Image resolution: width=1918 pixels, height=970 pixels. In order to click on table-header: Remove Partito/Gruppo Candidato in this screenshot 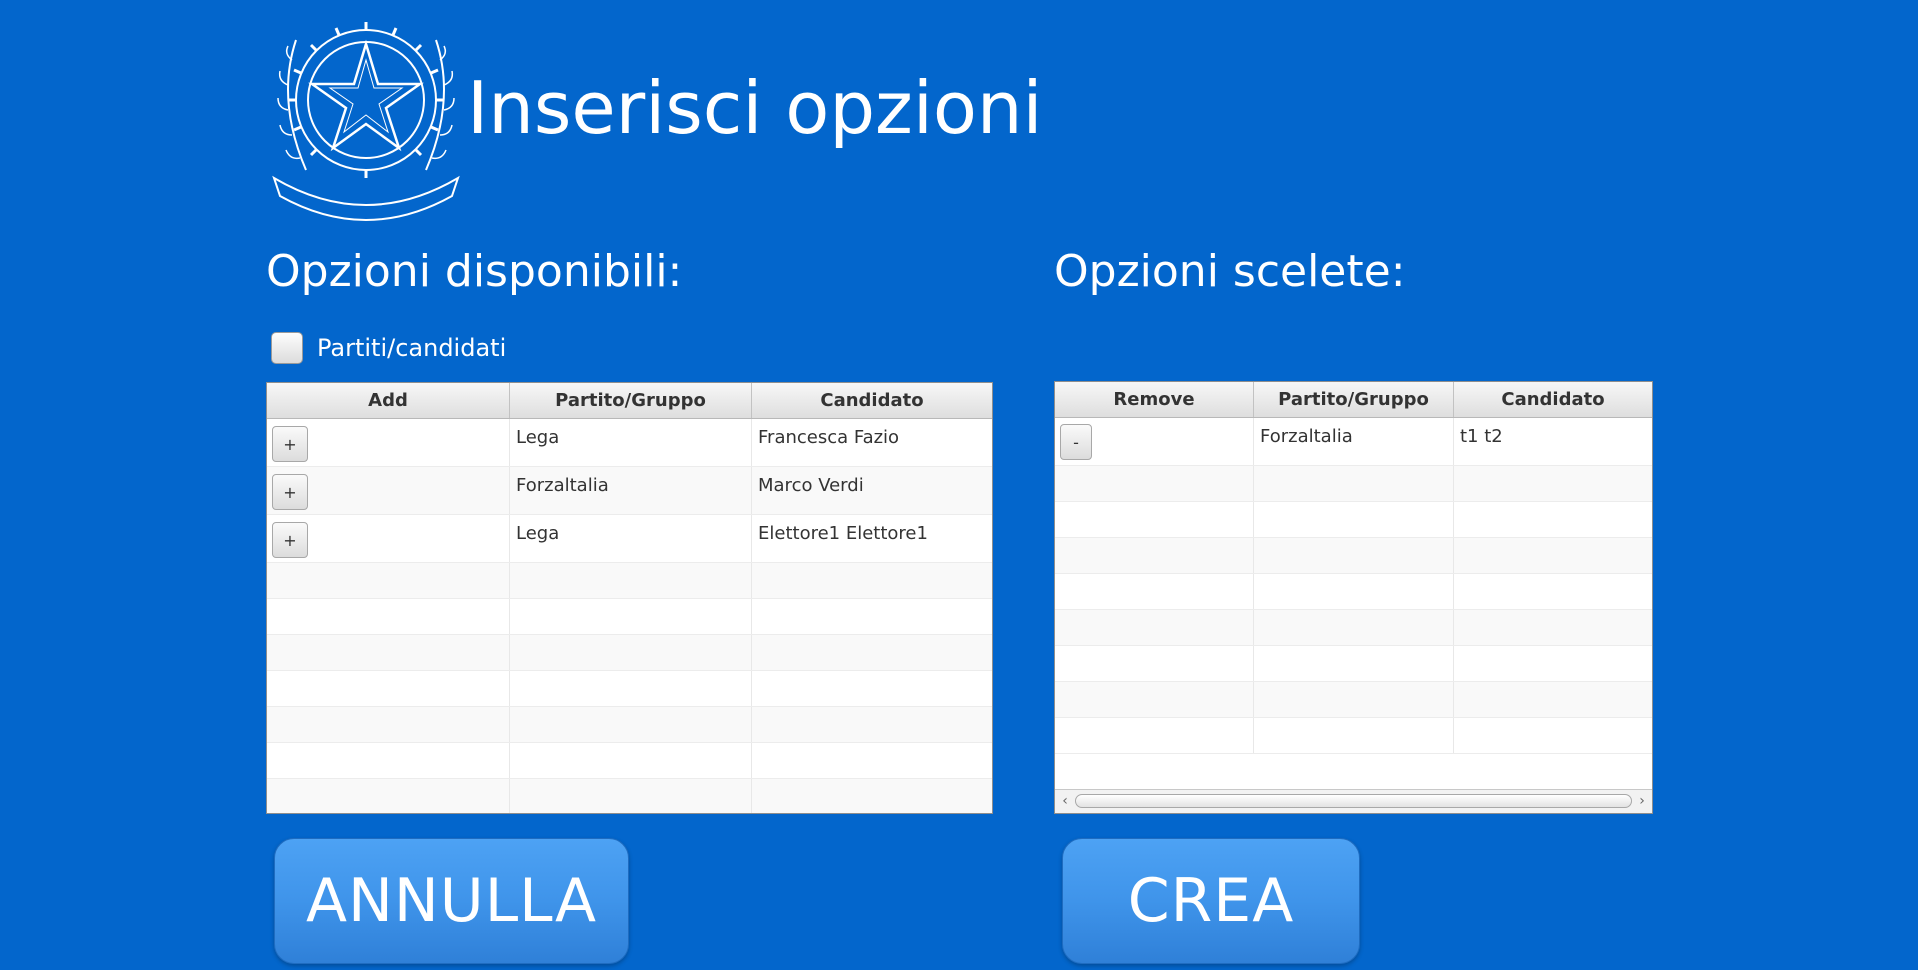, I will do `click(1353, 400)`.